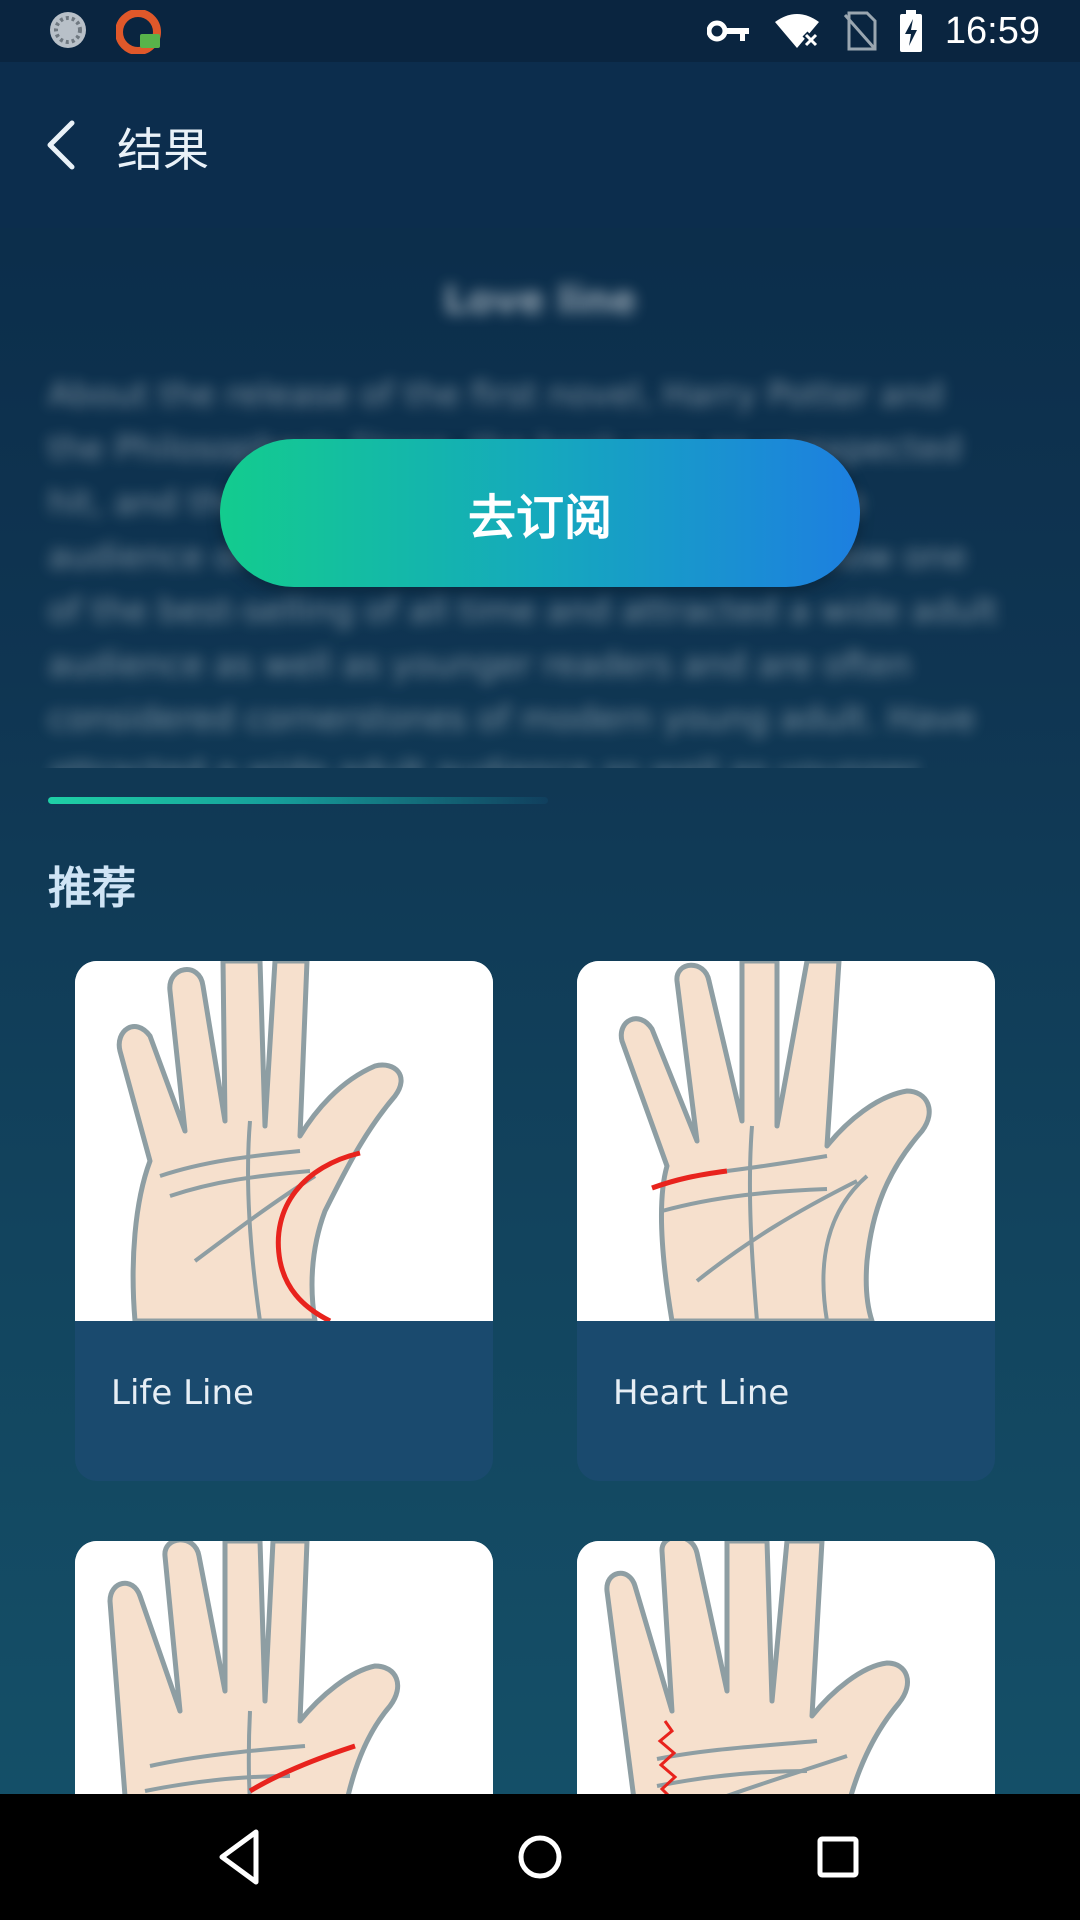 Image resolution: width=1080 pixels, height=1920 pixels. Describe the element at coordinates (138, 32) in the screenshot. I see `vpn-app-icon` at that location.